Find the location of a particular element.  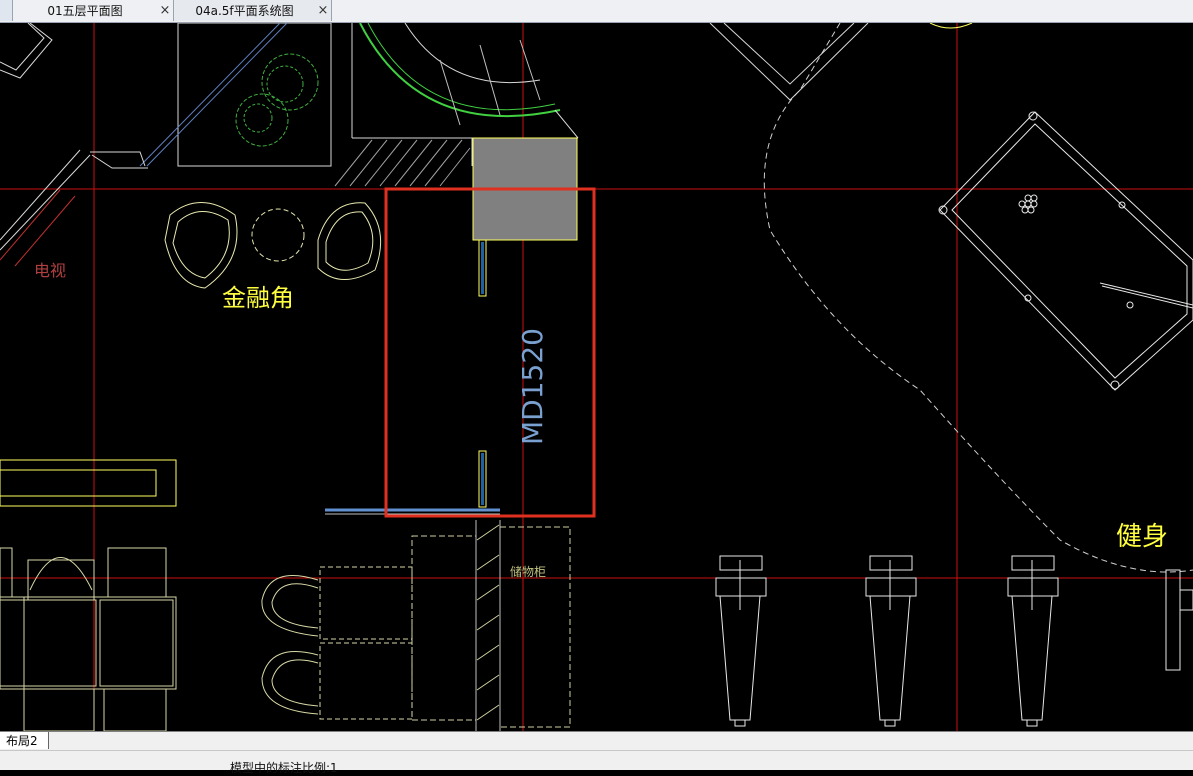

tab-01-floor-plan: 01五层平面图 × is located at coordinates (93, 10).